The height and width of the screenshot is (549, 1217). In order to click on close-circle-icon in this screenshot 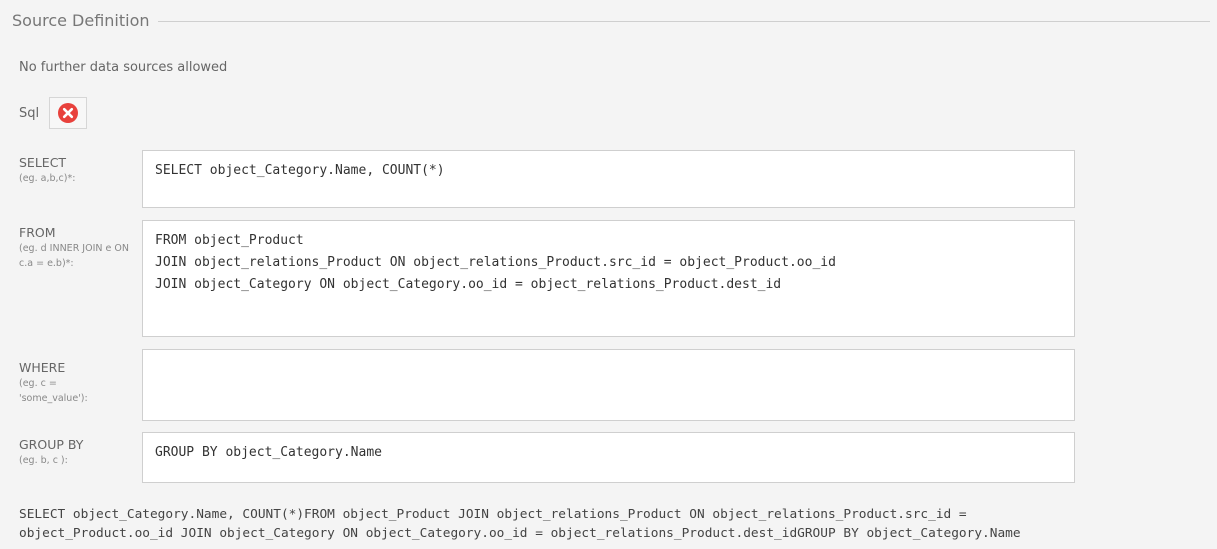, I will do `click(68, 113)`.